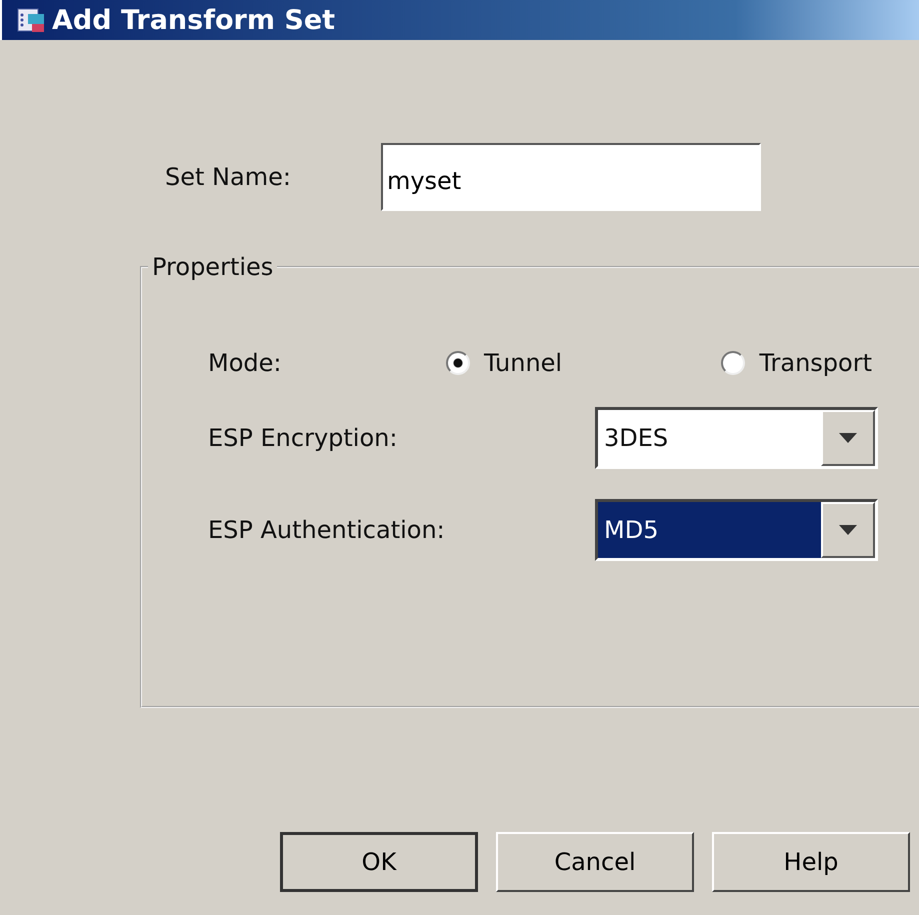 Image resolution: width=919 pixels, height=915 pixels. Describe the element at coordinates (213, 267) in the screenshot. I see `properties-legend: Properties` at that location.